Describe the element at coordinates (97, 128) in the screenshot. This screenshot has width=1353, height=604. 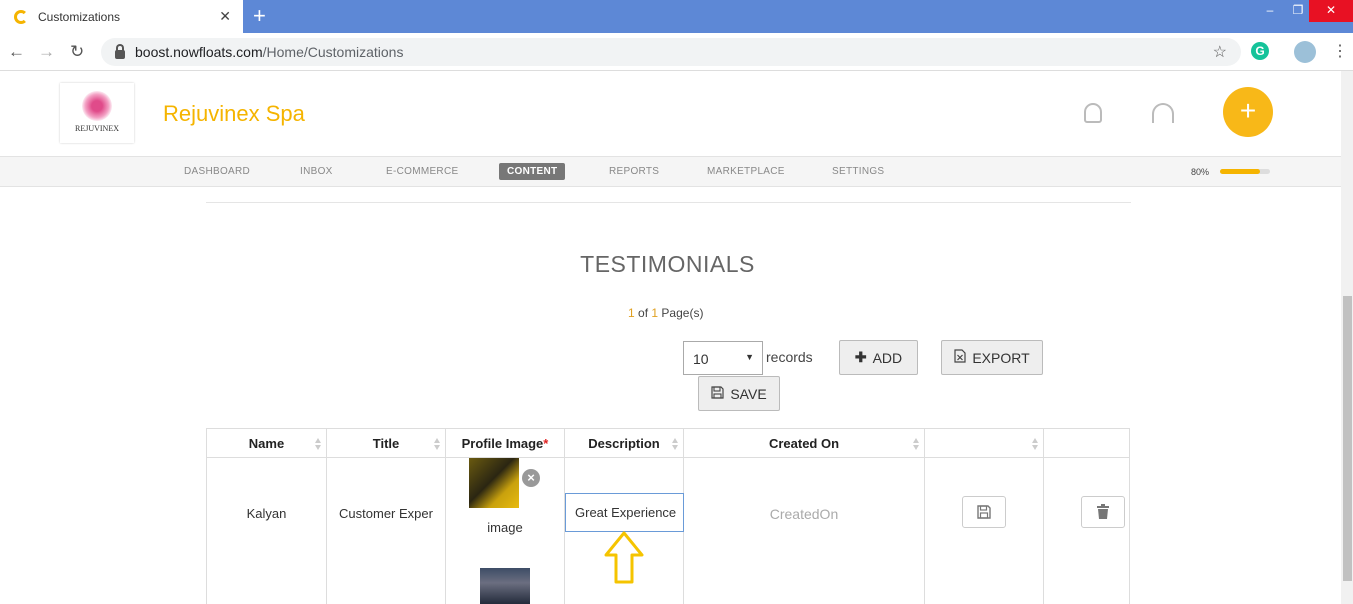
I see `logo-text: REJUVINEX` at that location.